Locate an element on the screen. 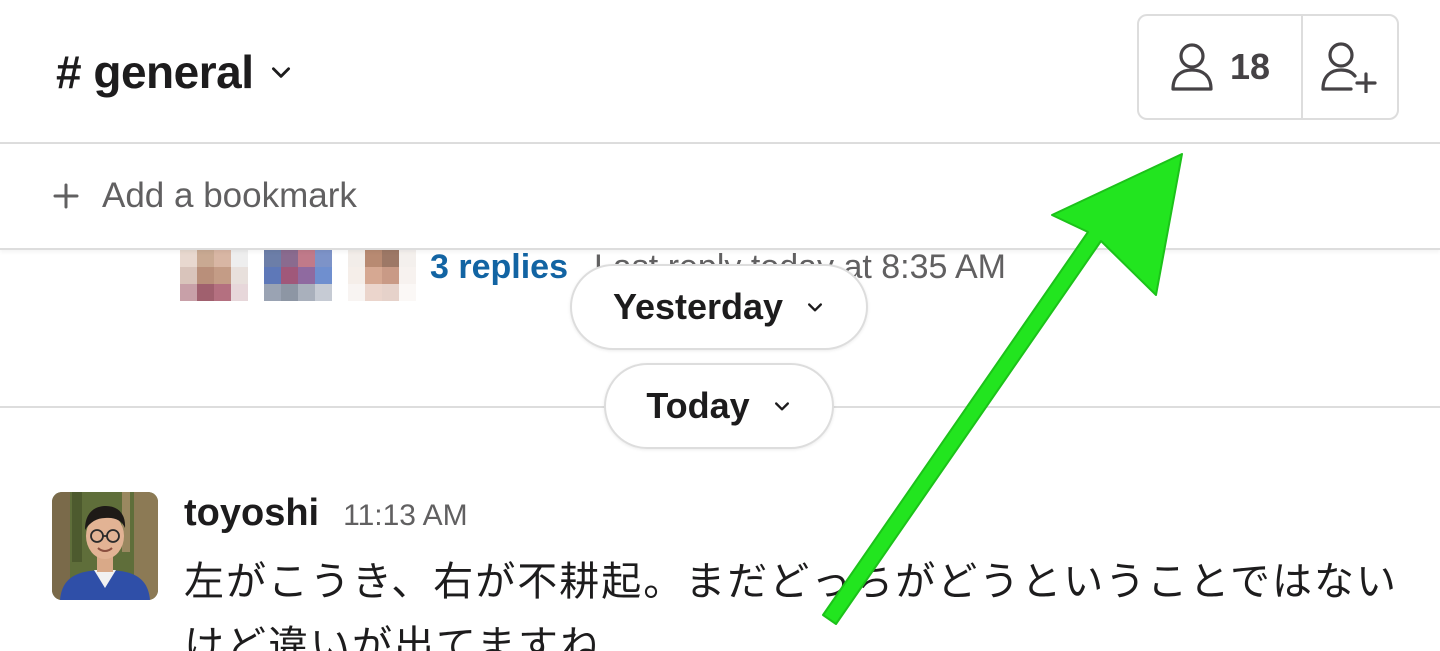 Image resolution: width=1440 pixels, height=651 pixels. date-label: Today is located at coordinates (698, 405).